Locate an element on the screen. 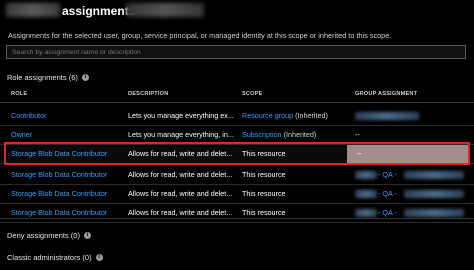 The width and height of the screenshot is (474, 270). role-assignments-label: Role assignments (6) is located at coordinates (42, 77).